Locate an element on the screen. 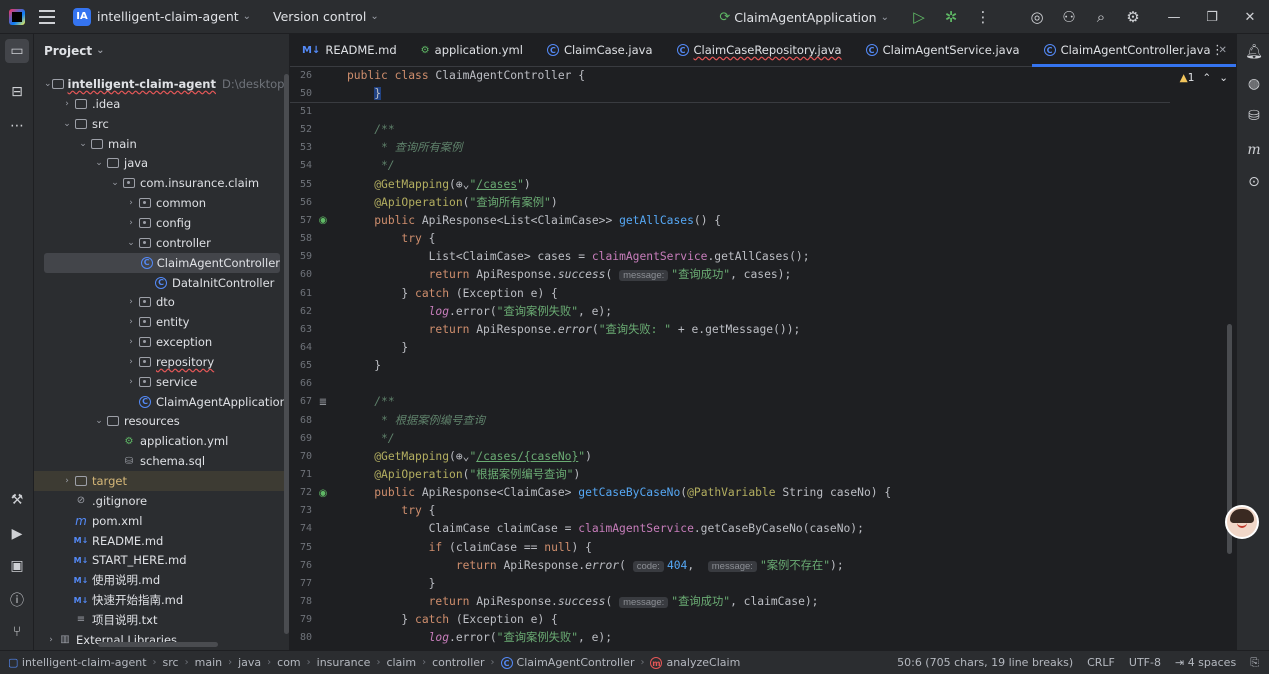  more-actions-icon: ⋮ is located at coordinates (983, 17).